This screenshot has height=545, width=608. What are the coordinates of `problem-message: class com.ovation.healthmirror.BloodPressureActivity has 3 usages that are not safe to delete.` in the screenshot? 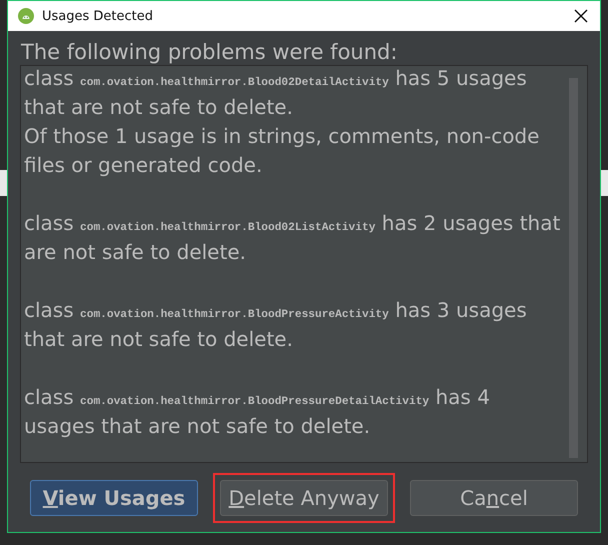 It's located at (276, 325).